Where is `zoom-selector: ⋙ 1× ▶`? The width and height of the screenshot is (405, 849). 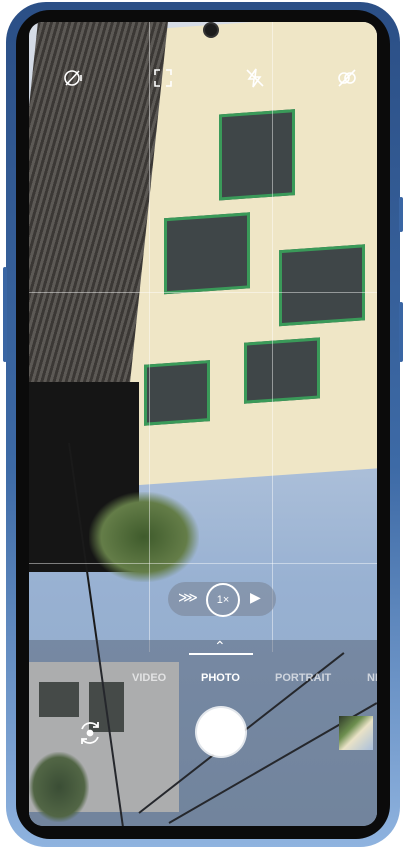
zoom-selector: ⋙ 1× ▶ is located at coordinates (222, 599).